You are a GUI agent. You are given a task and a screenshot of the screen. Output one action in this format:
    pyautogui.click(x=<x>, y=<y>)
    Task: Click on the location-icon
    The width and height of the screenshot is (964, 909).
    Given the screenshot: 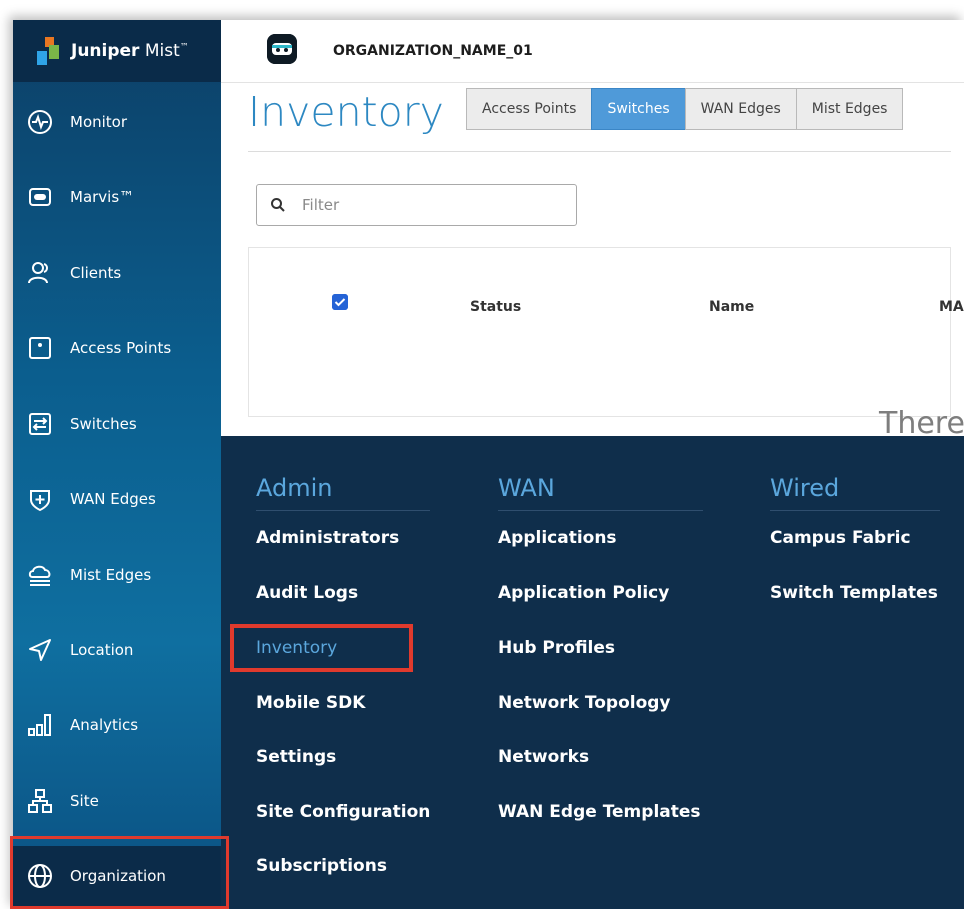 What is the action you would take?
    pyautogui.click(x=40, y=650)
    